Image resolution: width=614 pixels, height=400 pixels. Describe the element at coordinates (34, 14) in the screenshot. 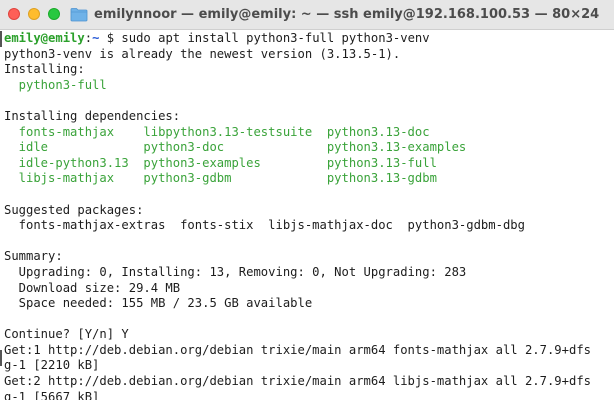

I see `minimize-window-button` at that location.